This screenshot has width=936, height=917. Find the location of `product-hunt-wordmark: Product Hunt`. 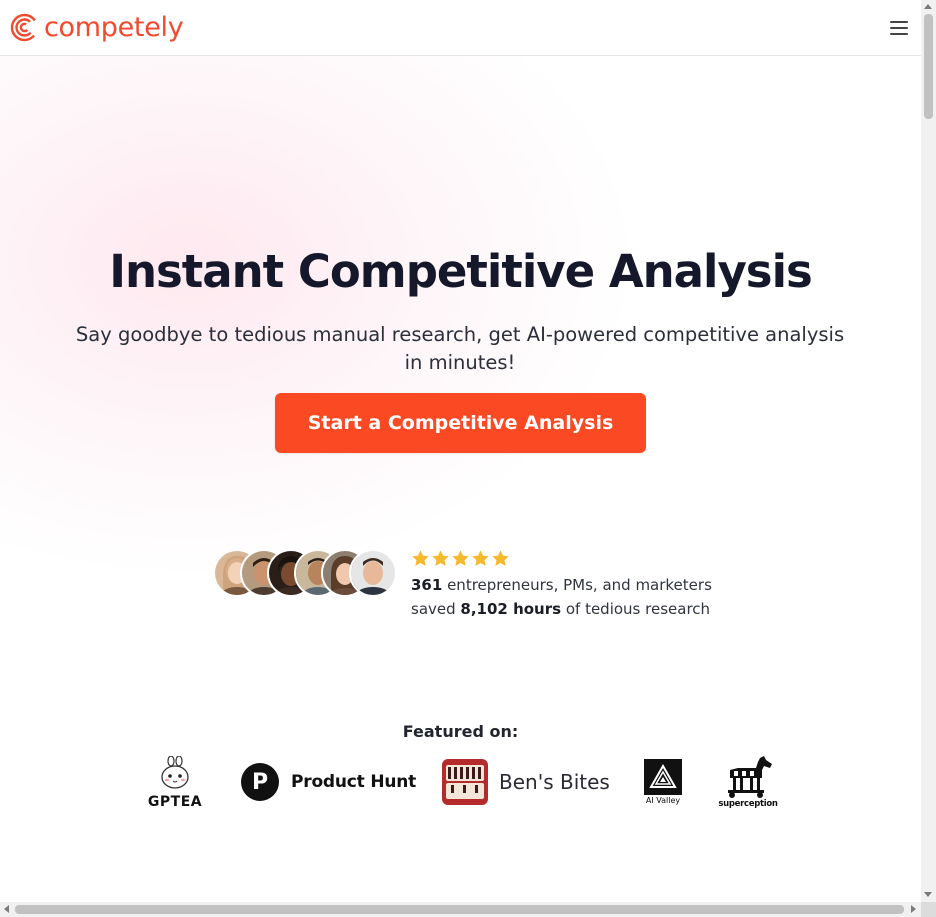

product-hunt-wordmark: Product Hunt is located at coordinates (354, 782).